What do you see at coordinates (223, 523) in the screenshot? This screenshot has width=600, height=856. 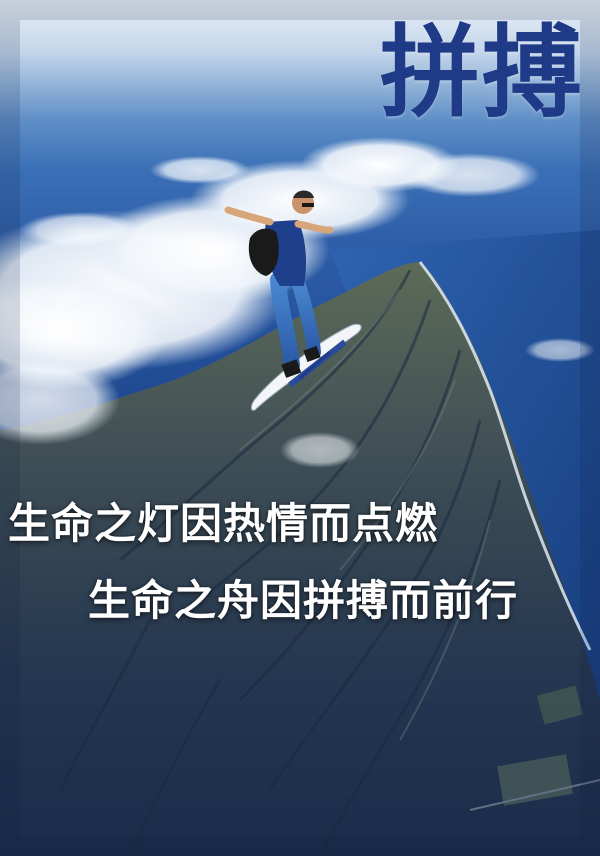 I see `slogan-line-1: 生命之灯因热情而点燃` at bounding box center [223, 523].